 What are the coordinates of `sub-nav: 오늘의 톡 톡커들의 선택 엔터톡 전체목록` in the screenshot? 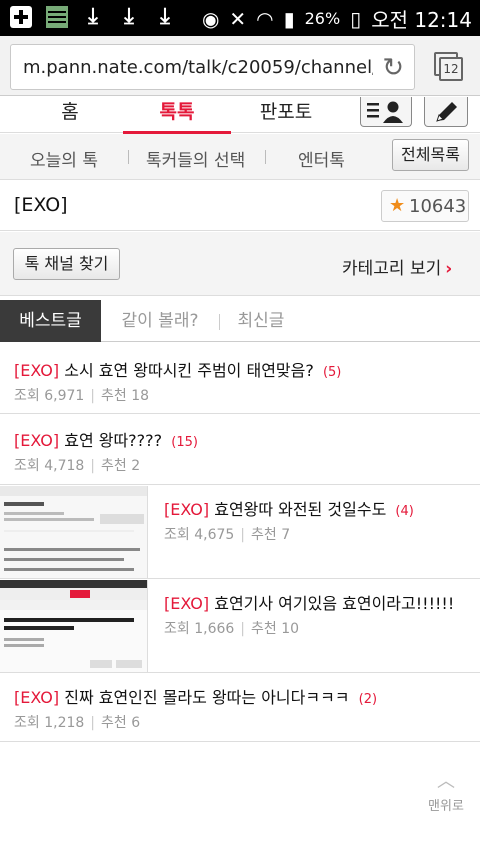 It's located at (240, 157).